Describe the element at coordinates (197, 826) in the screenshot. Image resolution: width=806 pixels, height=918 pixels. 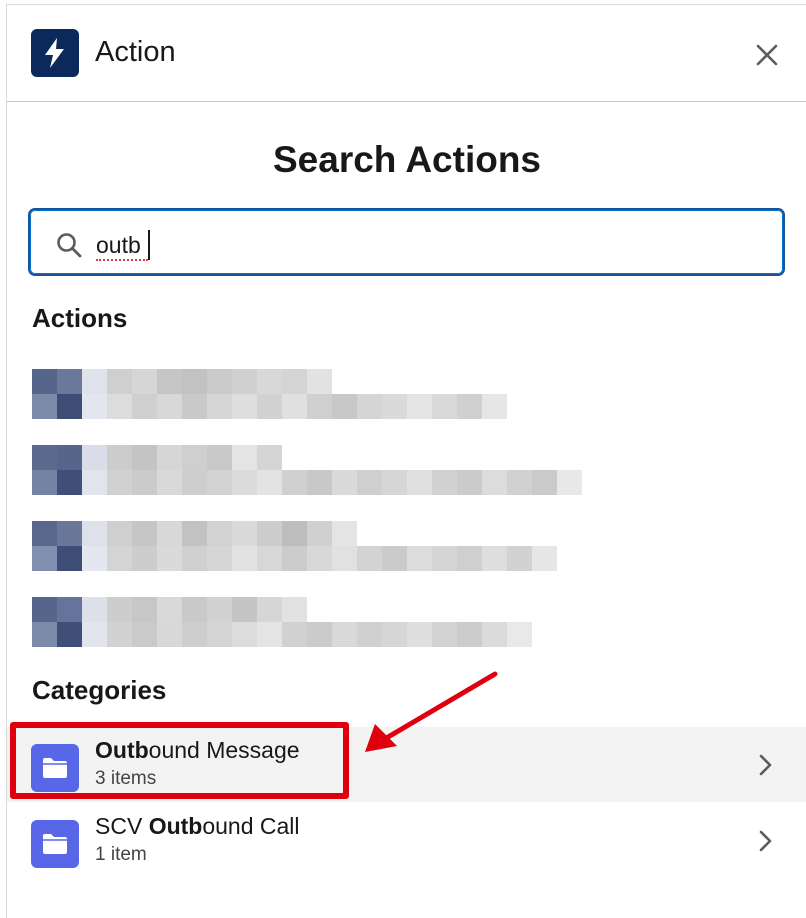
I see `category-title: SCV Outbound Call` at that location.